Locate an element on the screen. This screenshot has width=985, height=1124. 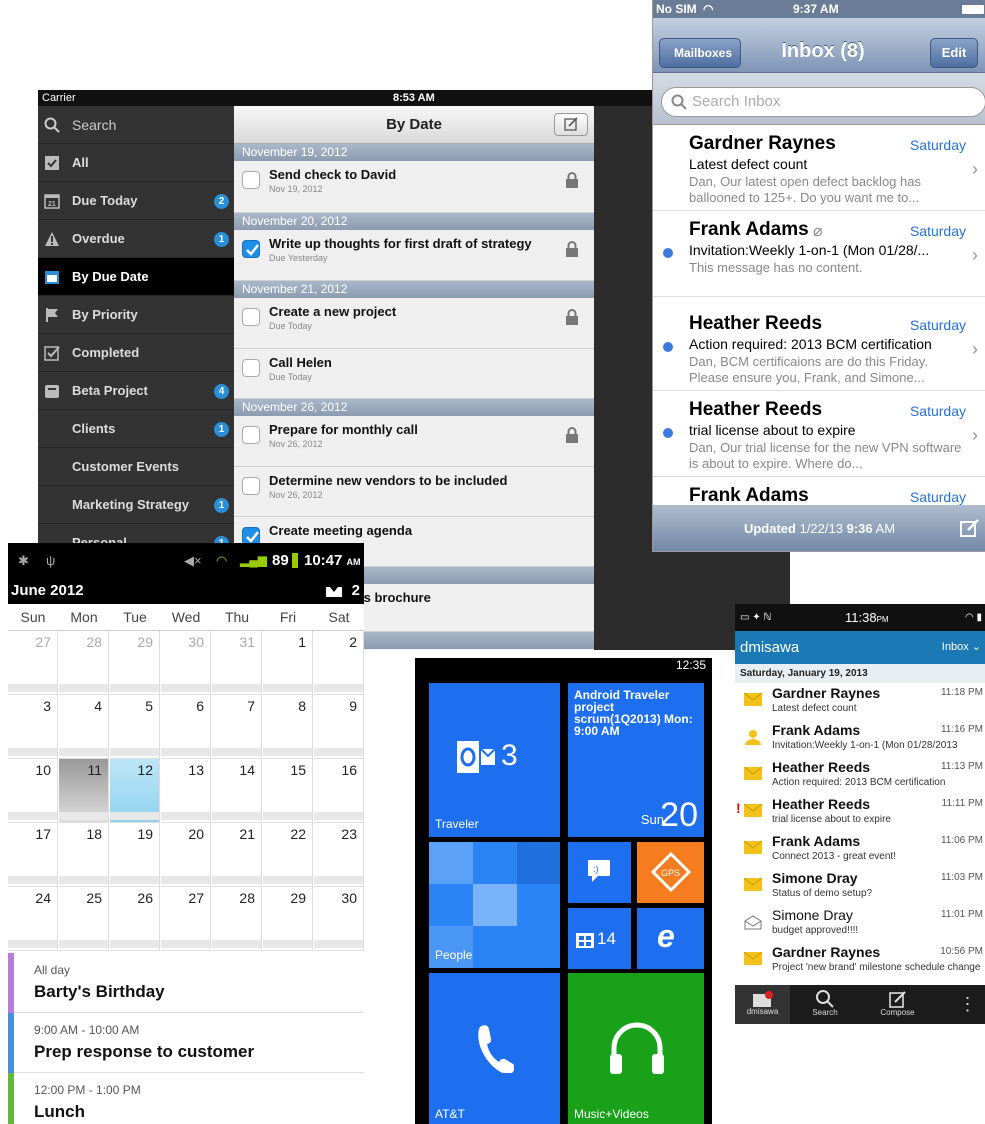
sidebar-item-customer-events: Customer Events is located at coordinates (136, 467).